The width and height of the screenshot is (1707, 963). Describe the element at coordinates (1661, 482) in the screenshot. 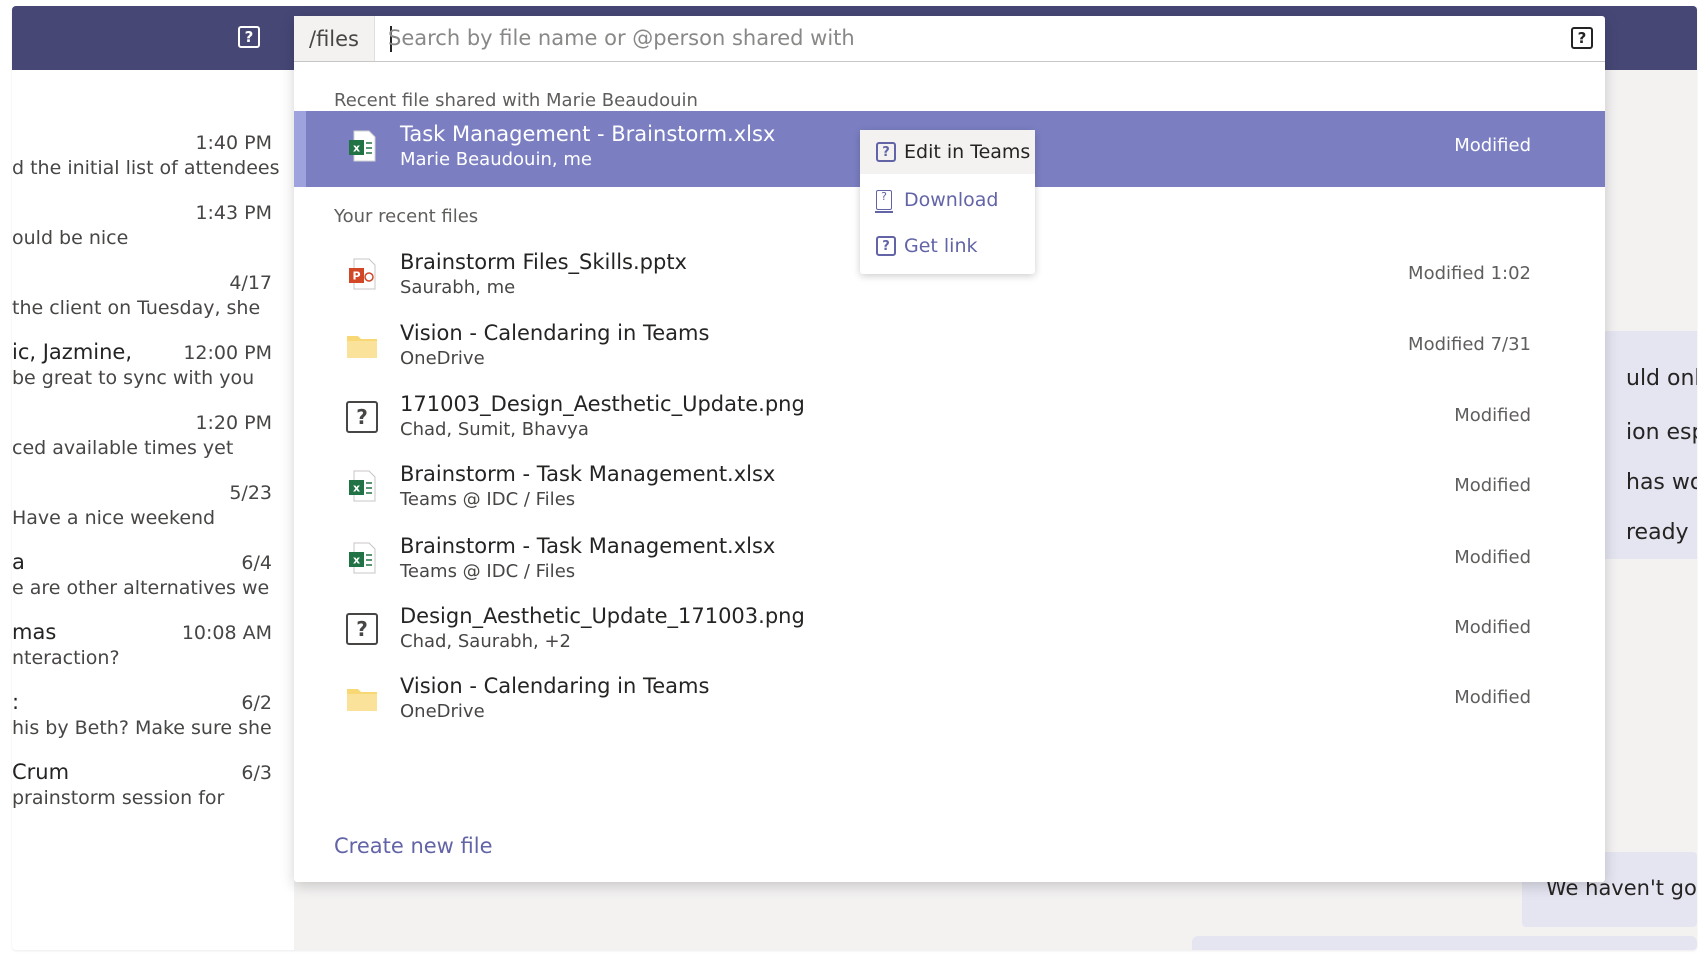

I see `message-text: has work` at that location.